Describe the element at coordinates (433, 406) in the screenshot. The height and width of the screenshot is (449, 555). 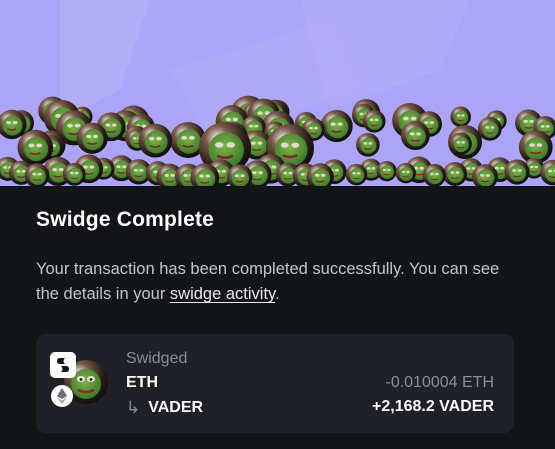
I see `to-amount: +2,168.2 VADER` at that location.